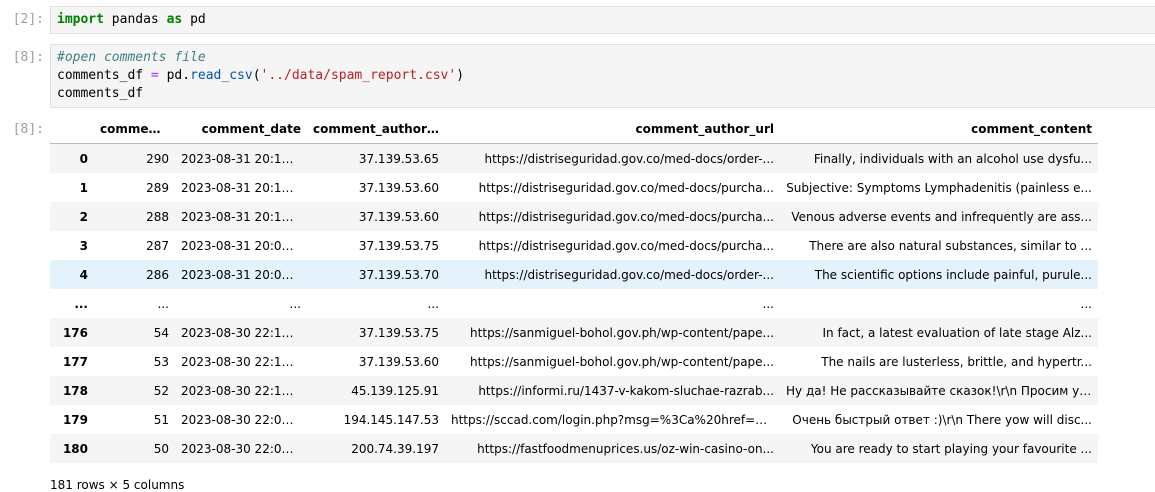  Describe the element at coordinates (161, 361) in the screenshot. I see `table-cell: 53` at that location.